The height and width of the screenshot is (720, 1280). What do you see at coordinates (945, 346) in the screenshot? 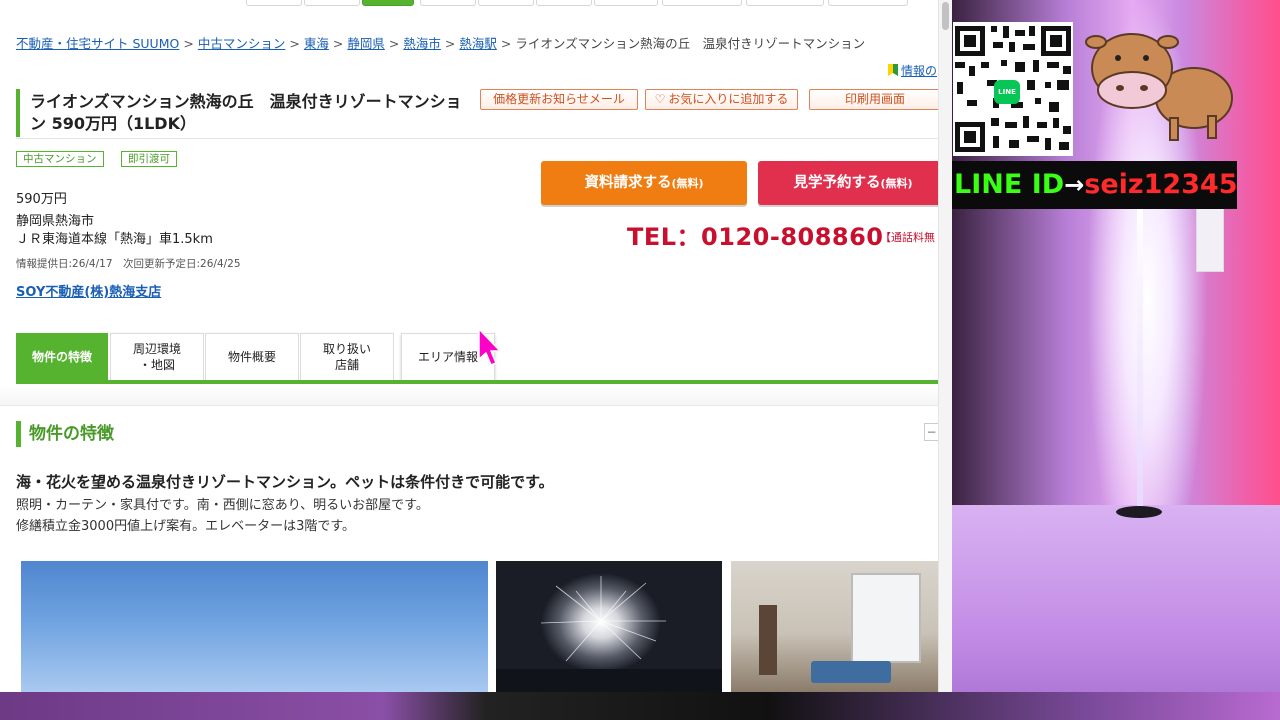
I see `scrollbar` at bounding box center [945, 346].